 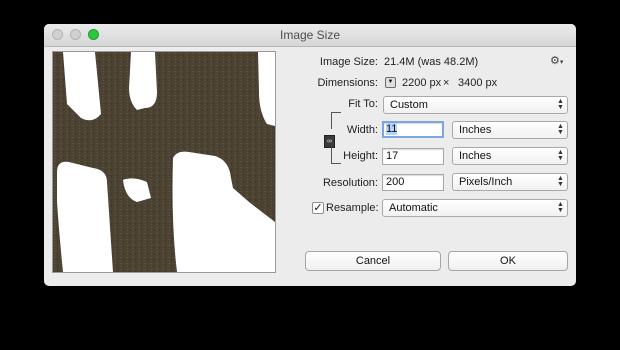 I want to click on resolution-label: Resolution:, so click(x=350, y=183).